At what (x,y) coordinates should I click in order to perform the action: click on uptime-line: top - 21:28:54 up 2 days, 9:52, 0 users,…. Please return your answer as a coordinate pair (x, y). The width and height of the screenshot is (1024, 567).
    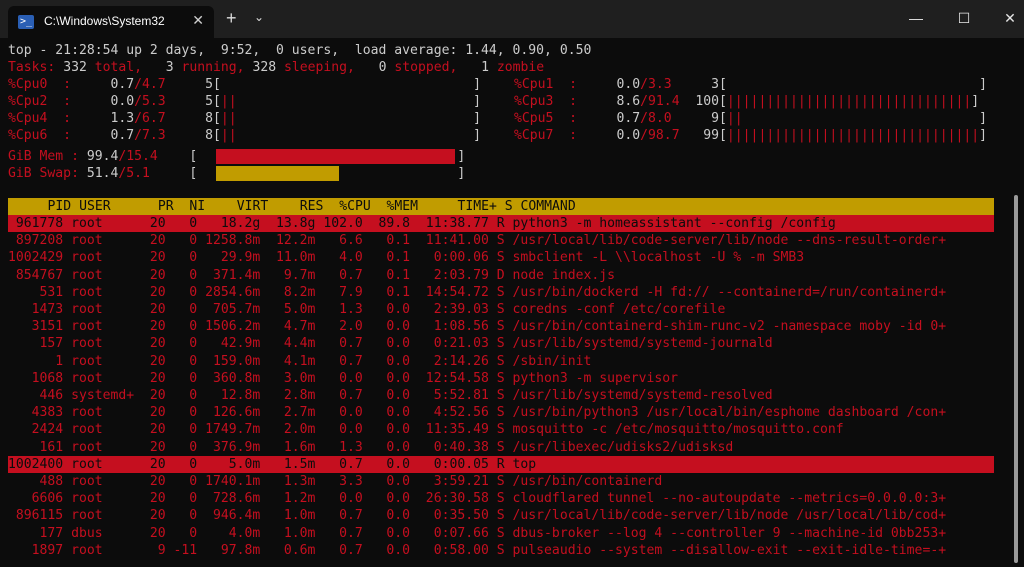
    Looking at the image, I should click on (300, 50).